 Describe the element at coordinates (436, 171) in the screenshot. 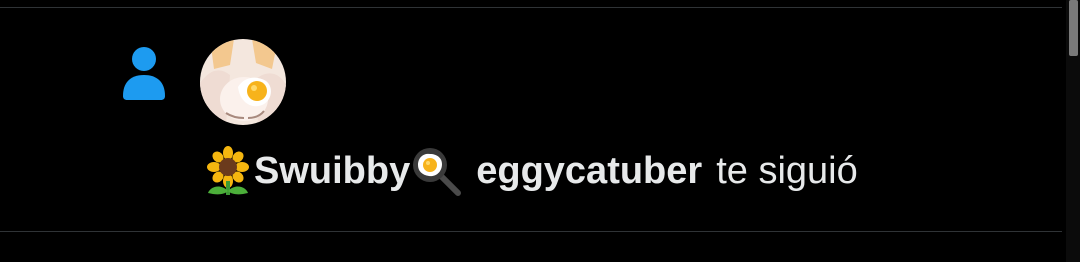

I see `fried-egg-pan-icon` at that location.